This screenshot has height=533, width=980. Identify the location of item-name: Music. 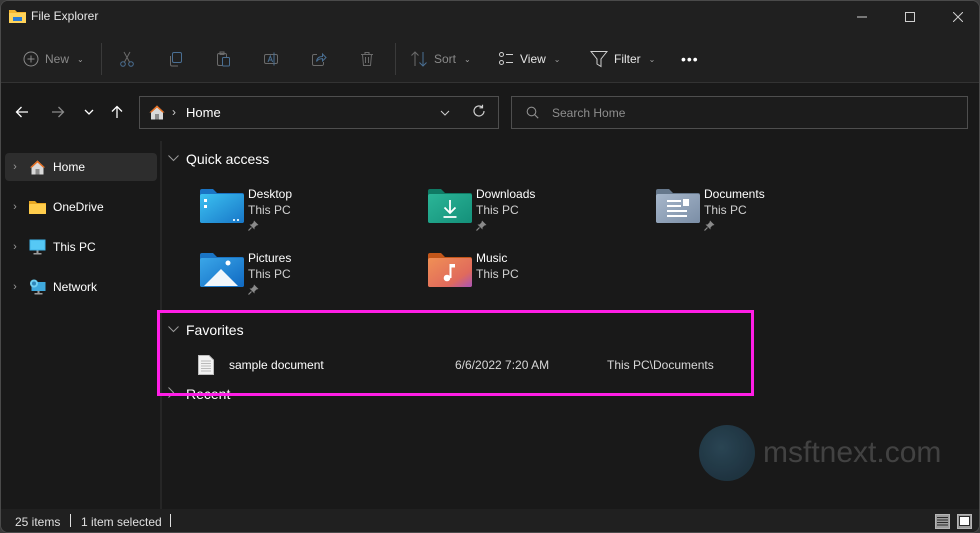
(492, 258).